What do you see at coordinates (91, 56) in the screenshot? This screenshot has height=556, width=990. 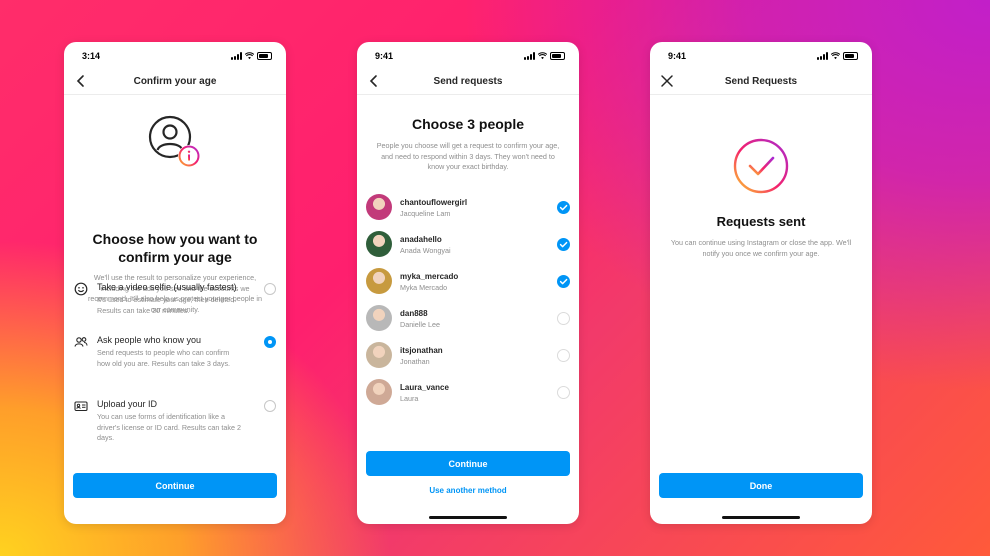 I see `status-time: 3:14` at bounding box center [91, 56].